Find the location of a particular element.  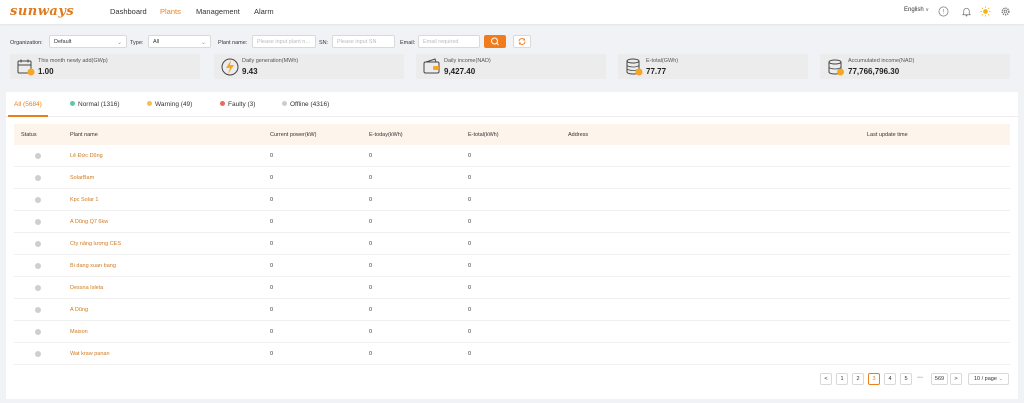

header-e-today: E-today(kWh) is located at coordinates (386, 135).